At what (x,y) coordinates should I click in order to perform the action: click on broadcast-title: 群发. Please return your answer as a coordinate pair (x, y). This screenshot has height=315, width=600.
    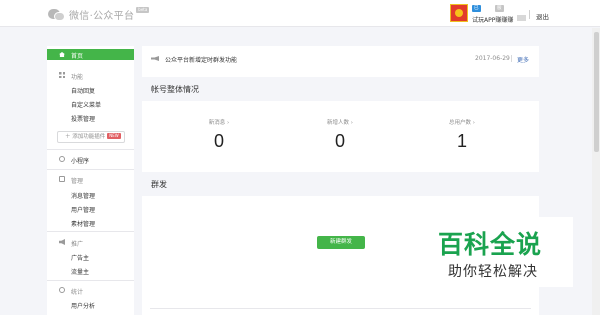
    Looking at the image, I should click on (159, 184).